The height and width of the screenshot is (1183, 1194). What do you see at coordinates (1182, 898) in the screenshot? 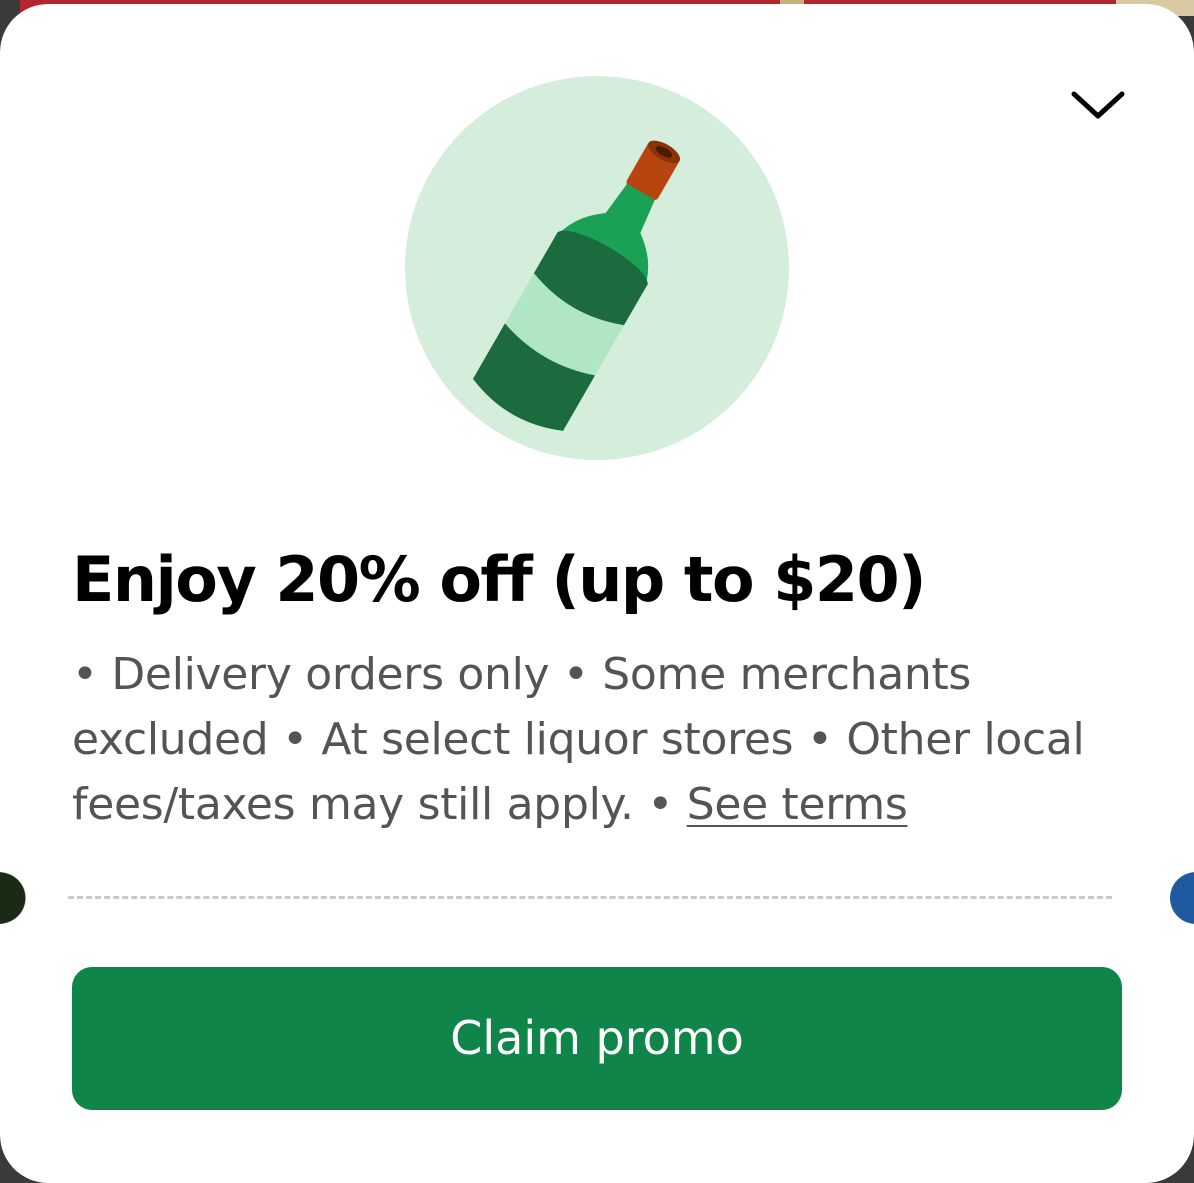
I see `ticket-notch-right` at bounding box center [1182, 898].